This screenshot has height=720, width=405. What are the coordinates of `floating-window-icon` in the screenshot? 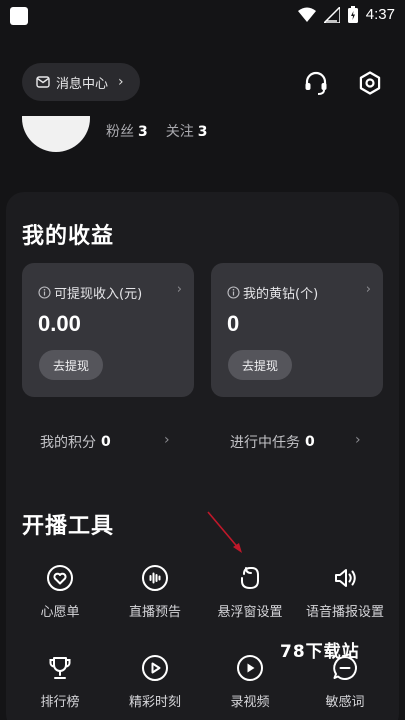 It's located at (250, 578).